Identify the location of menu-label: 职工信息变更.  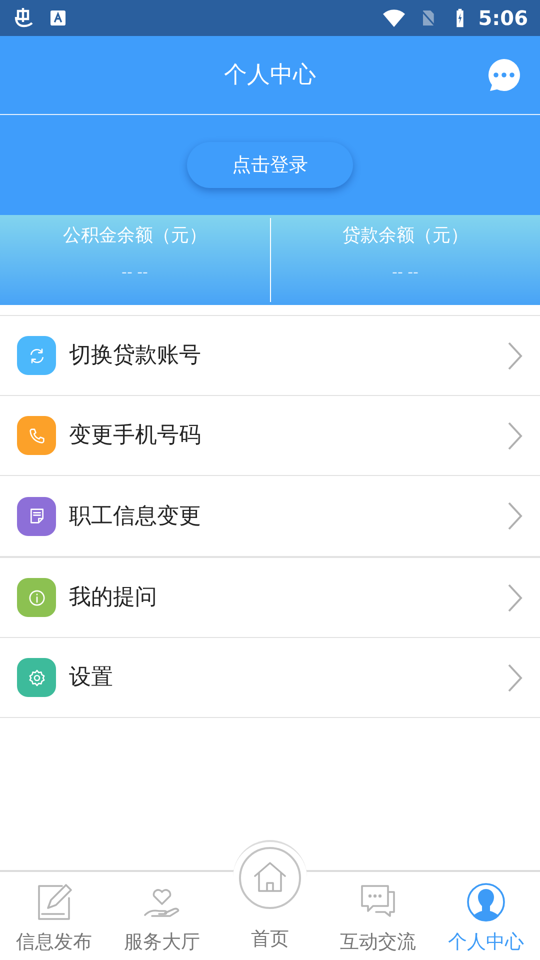
(135, 516).